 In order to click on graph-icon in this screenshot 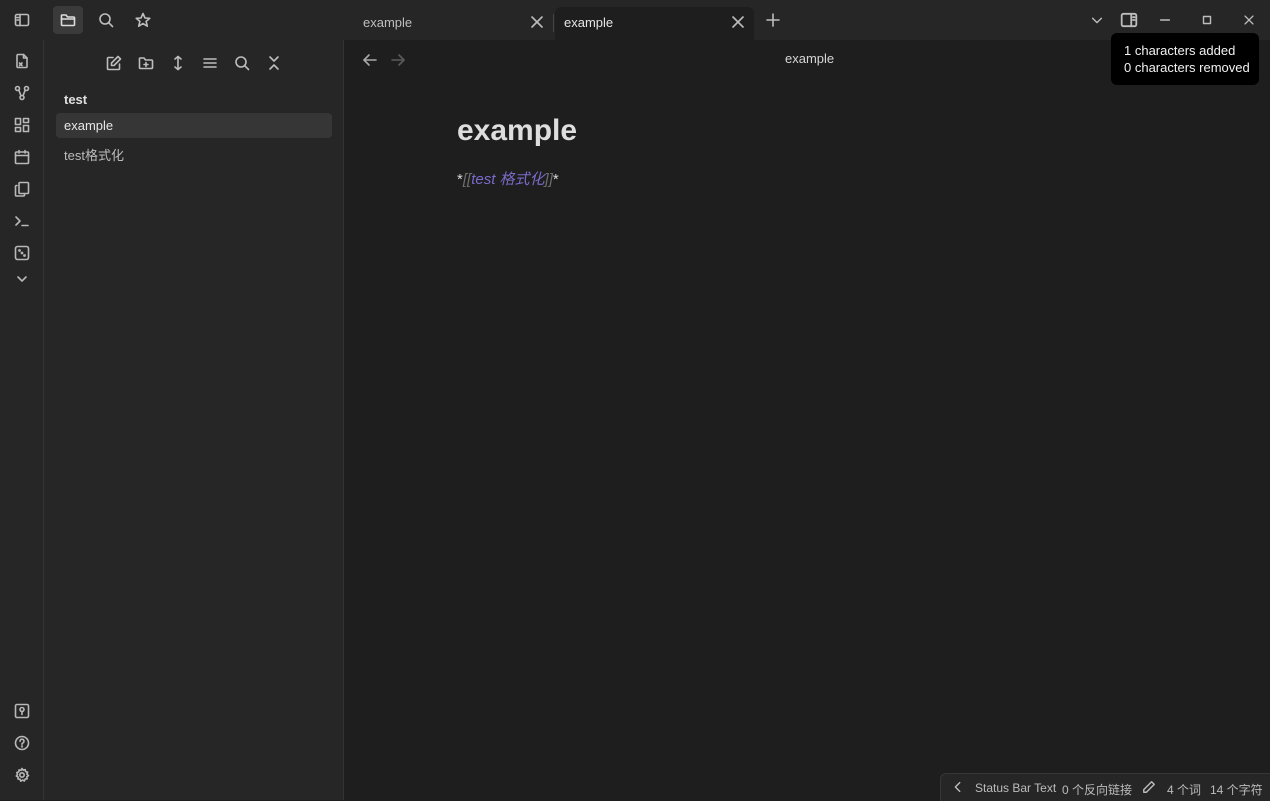, I will do `click(22, 93)`.